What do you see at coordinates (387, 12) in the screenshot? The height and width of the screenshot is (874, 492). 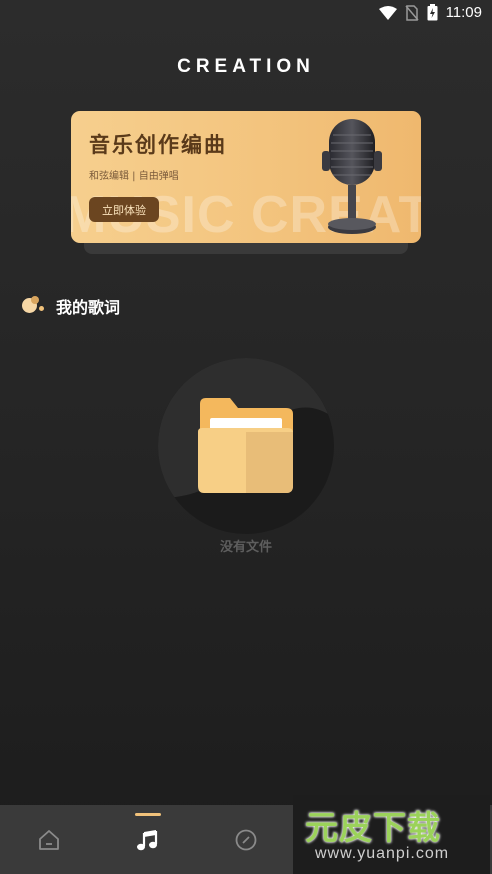 I see `wifi-icon` at bounding box center [387, 12].